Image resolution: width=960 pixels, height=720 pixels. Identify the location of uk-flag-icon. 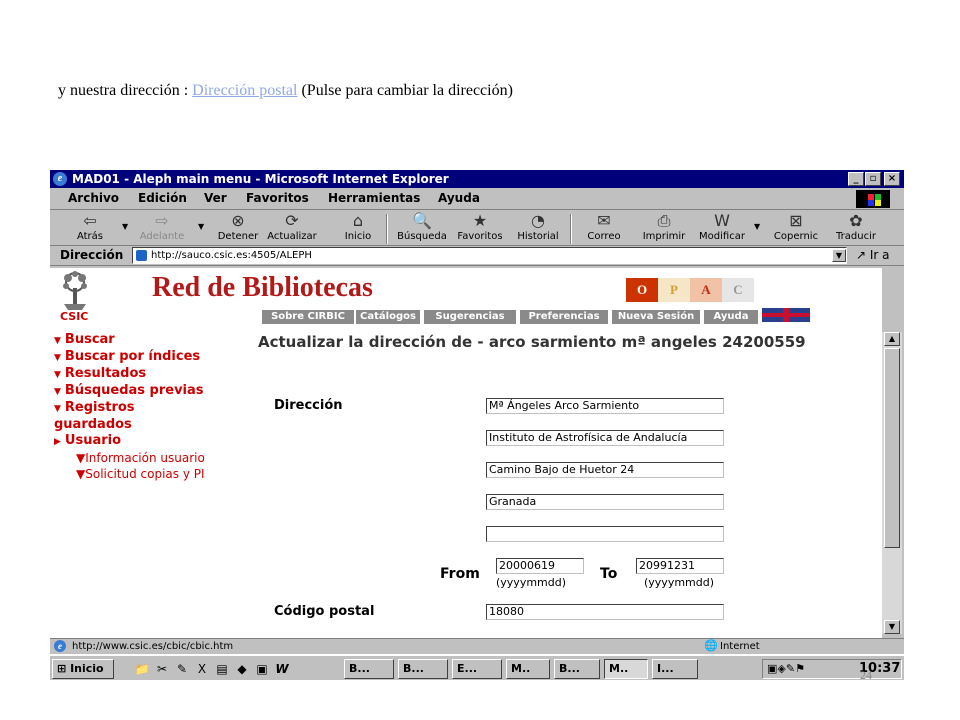
(786, 315).